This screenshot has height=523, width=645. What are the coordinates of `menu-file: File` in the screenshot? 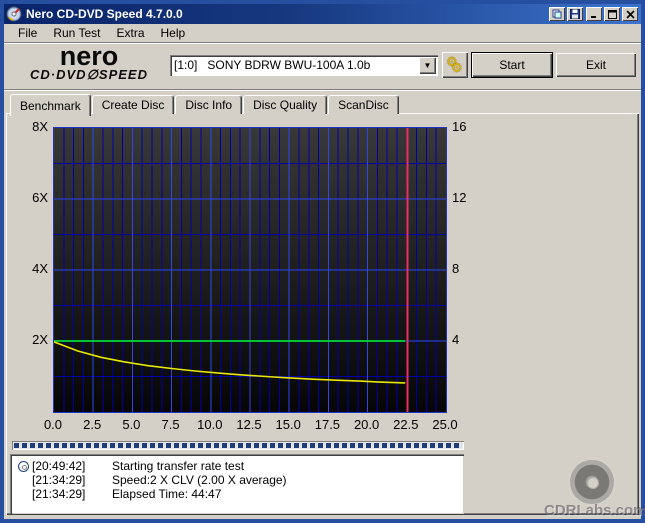 It's located at (27, 33).